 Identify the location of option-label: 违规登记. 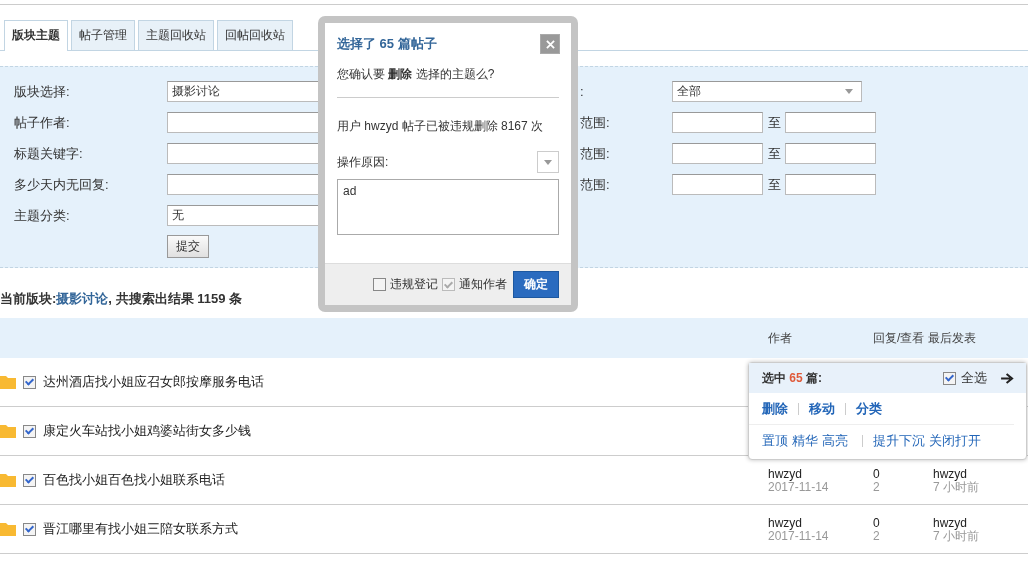
(414, 284).